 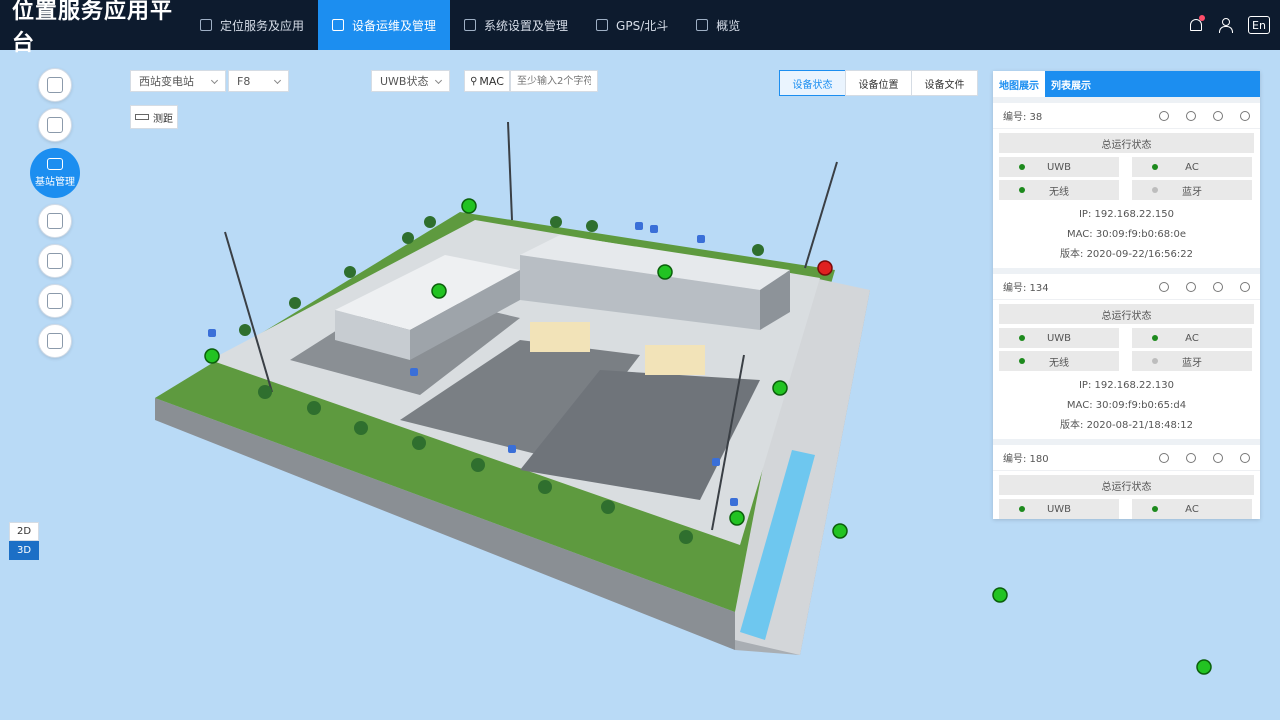 I want to click on status-bluetooth: 蓝牙, so click(x=1192, y=190).